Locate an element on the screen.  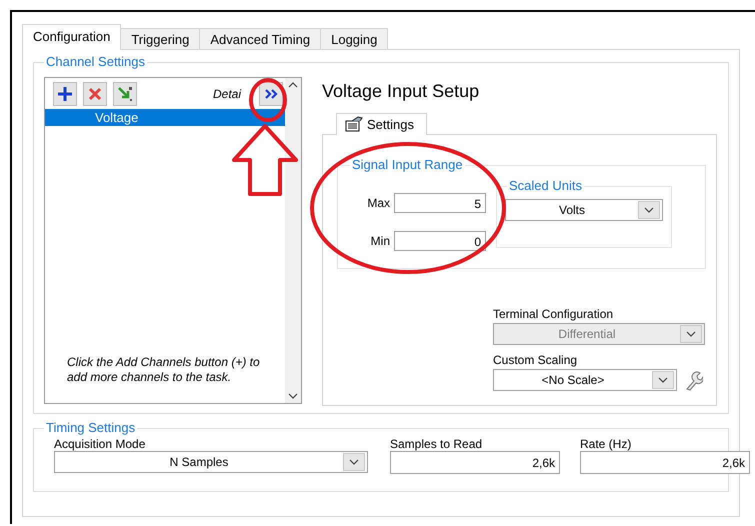
tab: Advanced Timing is located at coordinates (260, 39).